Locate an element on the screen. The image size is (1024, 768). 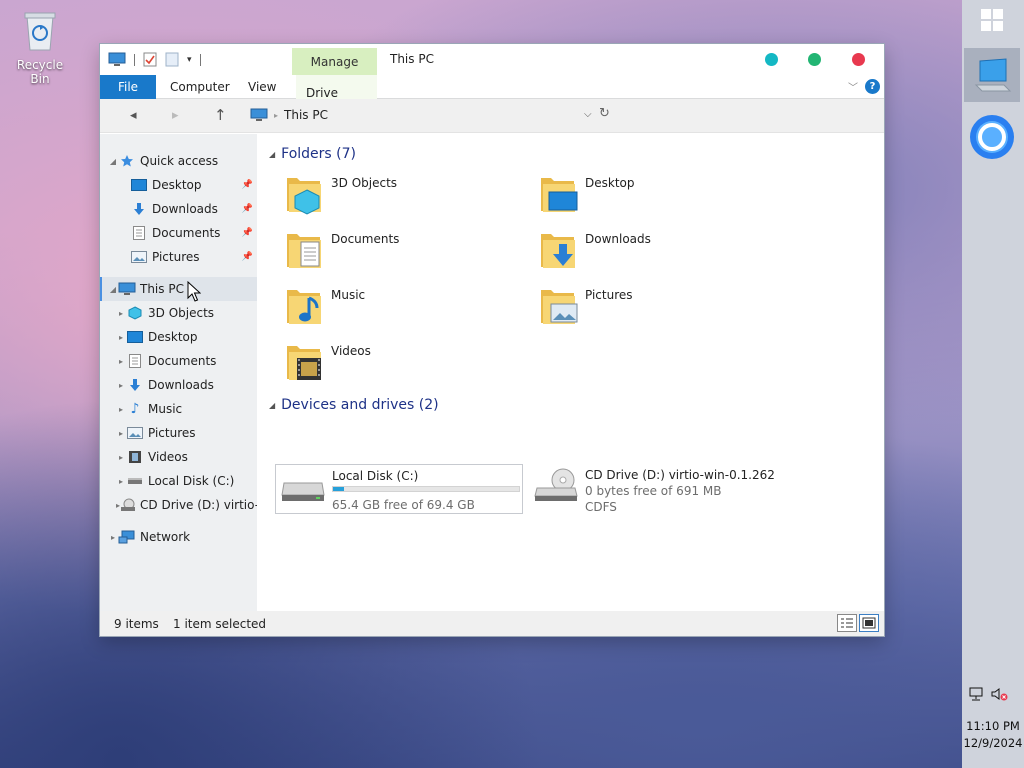
up-button: ↑ is located at coordinates (220, 115).